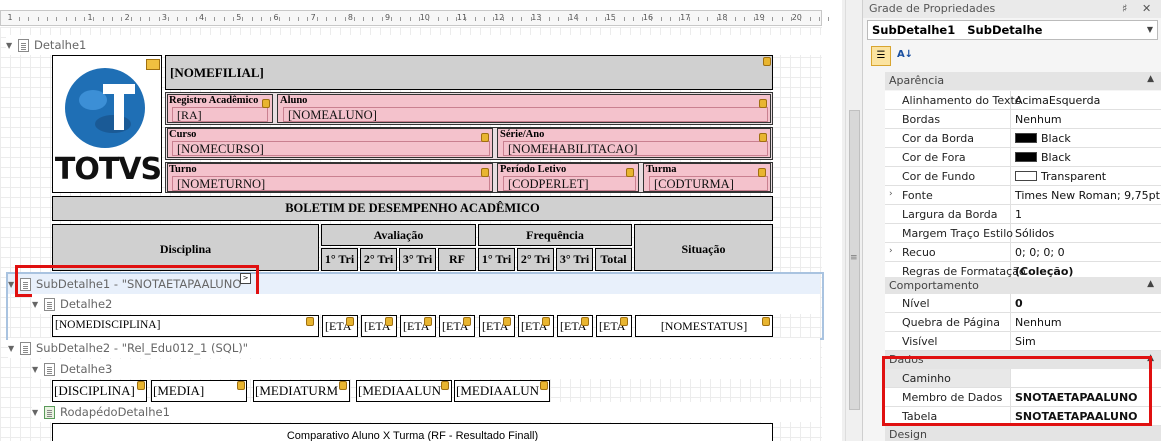 The image size is (1161, 441). What do you see at coordinates (524, 108) in the screenshot?
I see `aluno-box: Aluno [NOMEALUNO]` at bounding box center [524, 108].